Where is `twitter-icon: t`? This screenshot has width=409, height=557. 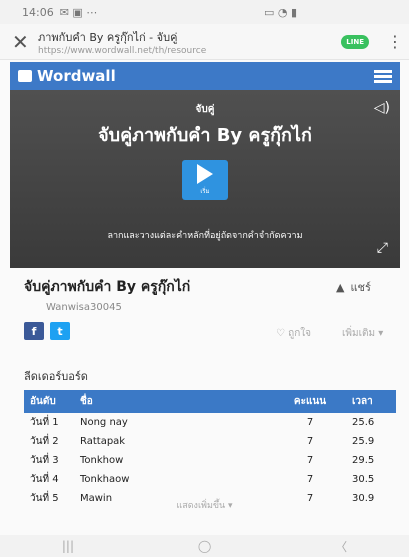
twitter-icon: t is located at coordinates (60, 331).